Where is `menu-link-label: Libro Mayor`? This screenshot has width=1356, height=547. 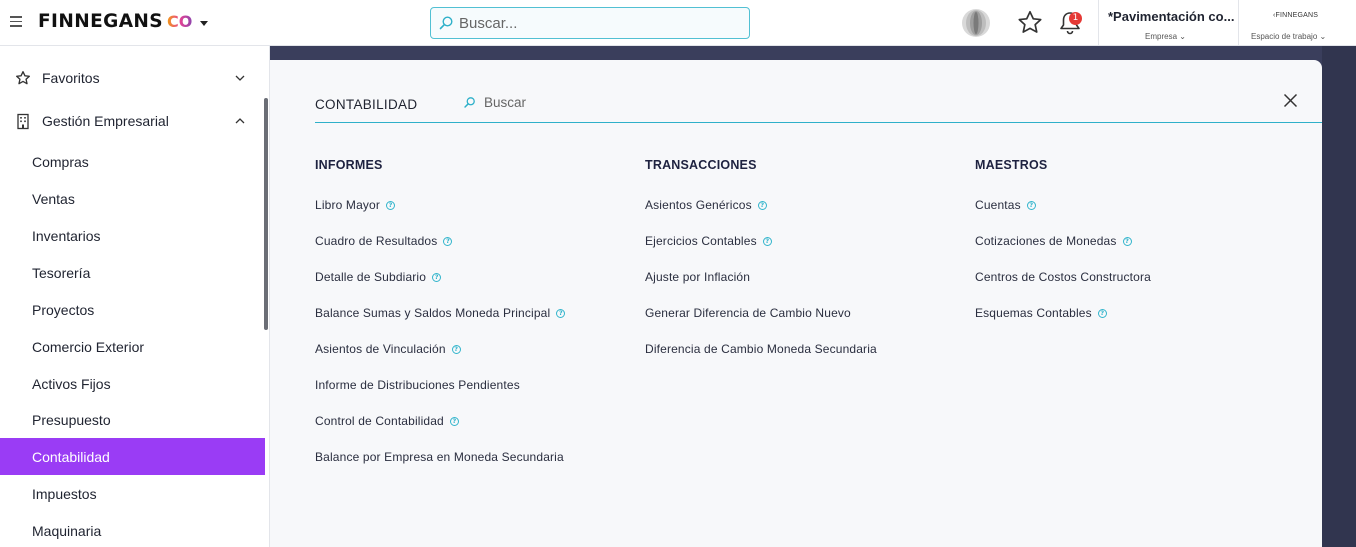
menu-link-label: Libro Mayor is located at coordinates (348, 205).